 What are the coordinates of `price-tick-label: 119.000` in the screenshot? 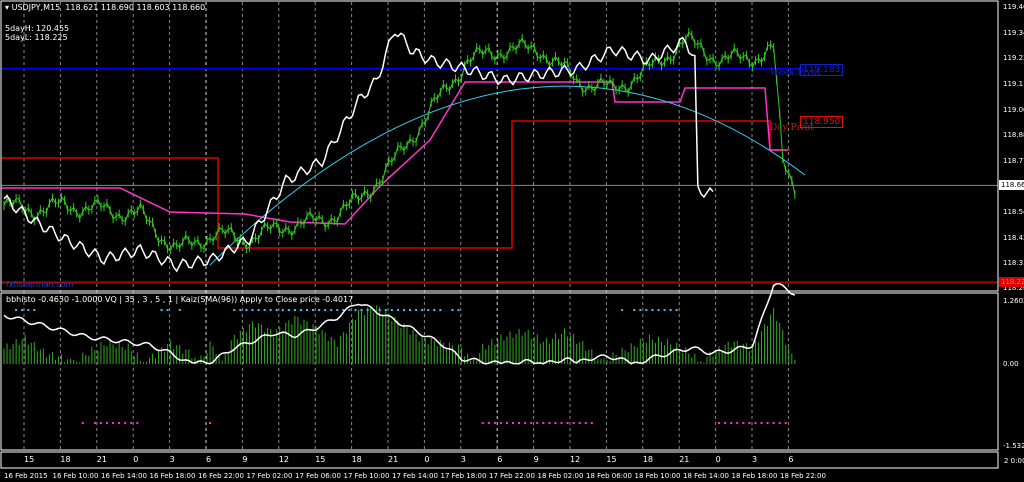 It's located at (1013, 109).